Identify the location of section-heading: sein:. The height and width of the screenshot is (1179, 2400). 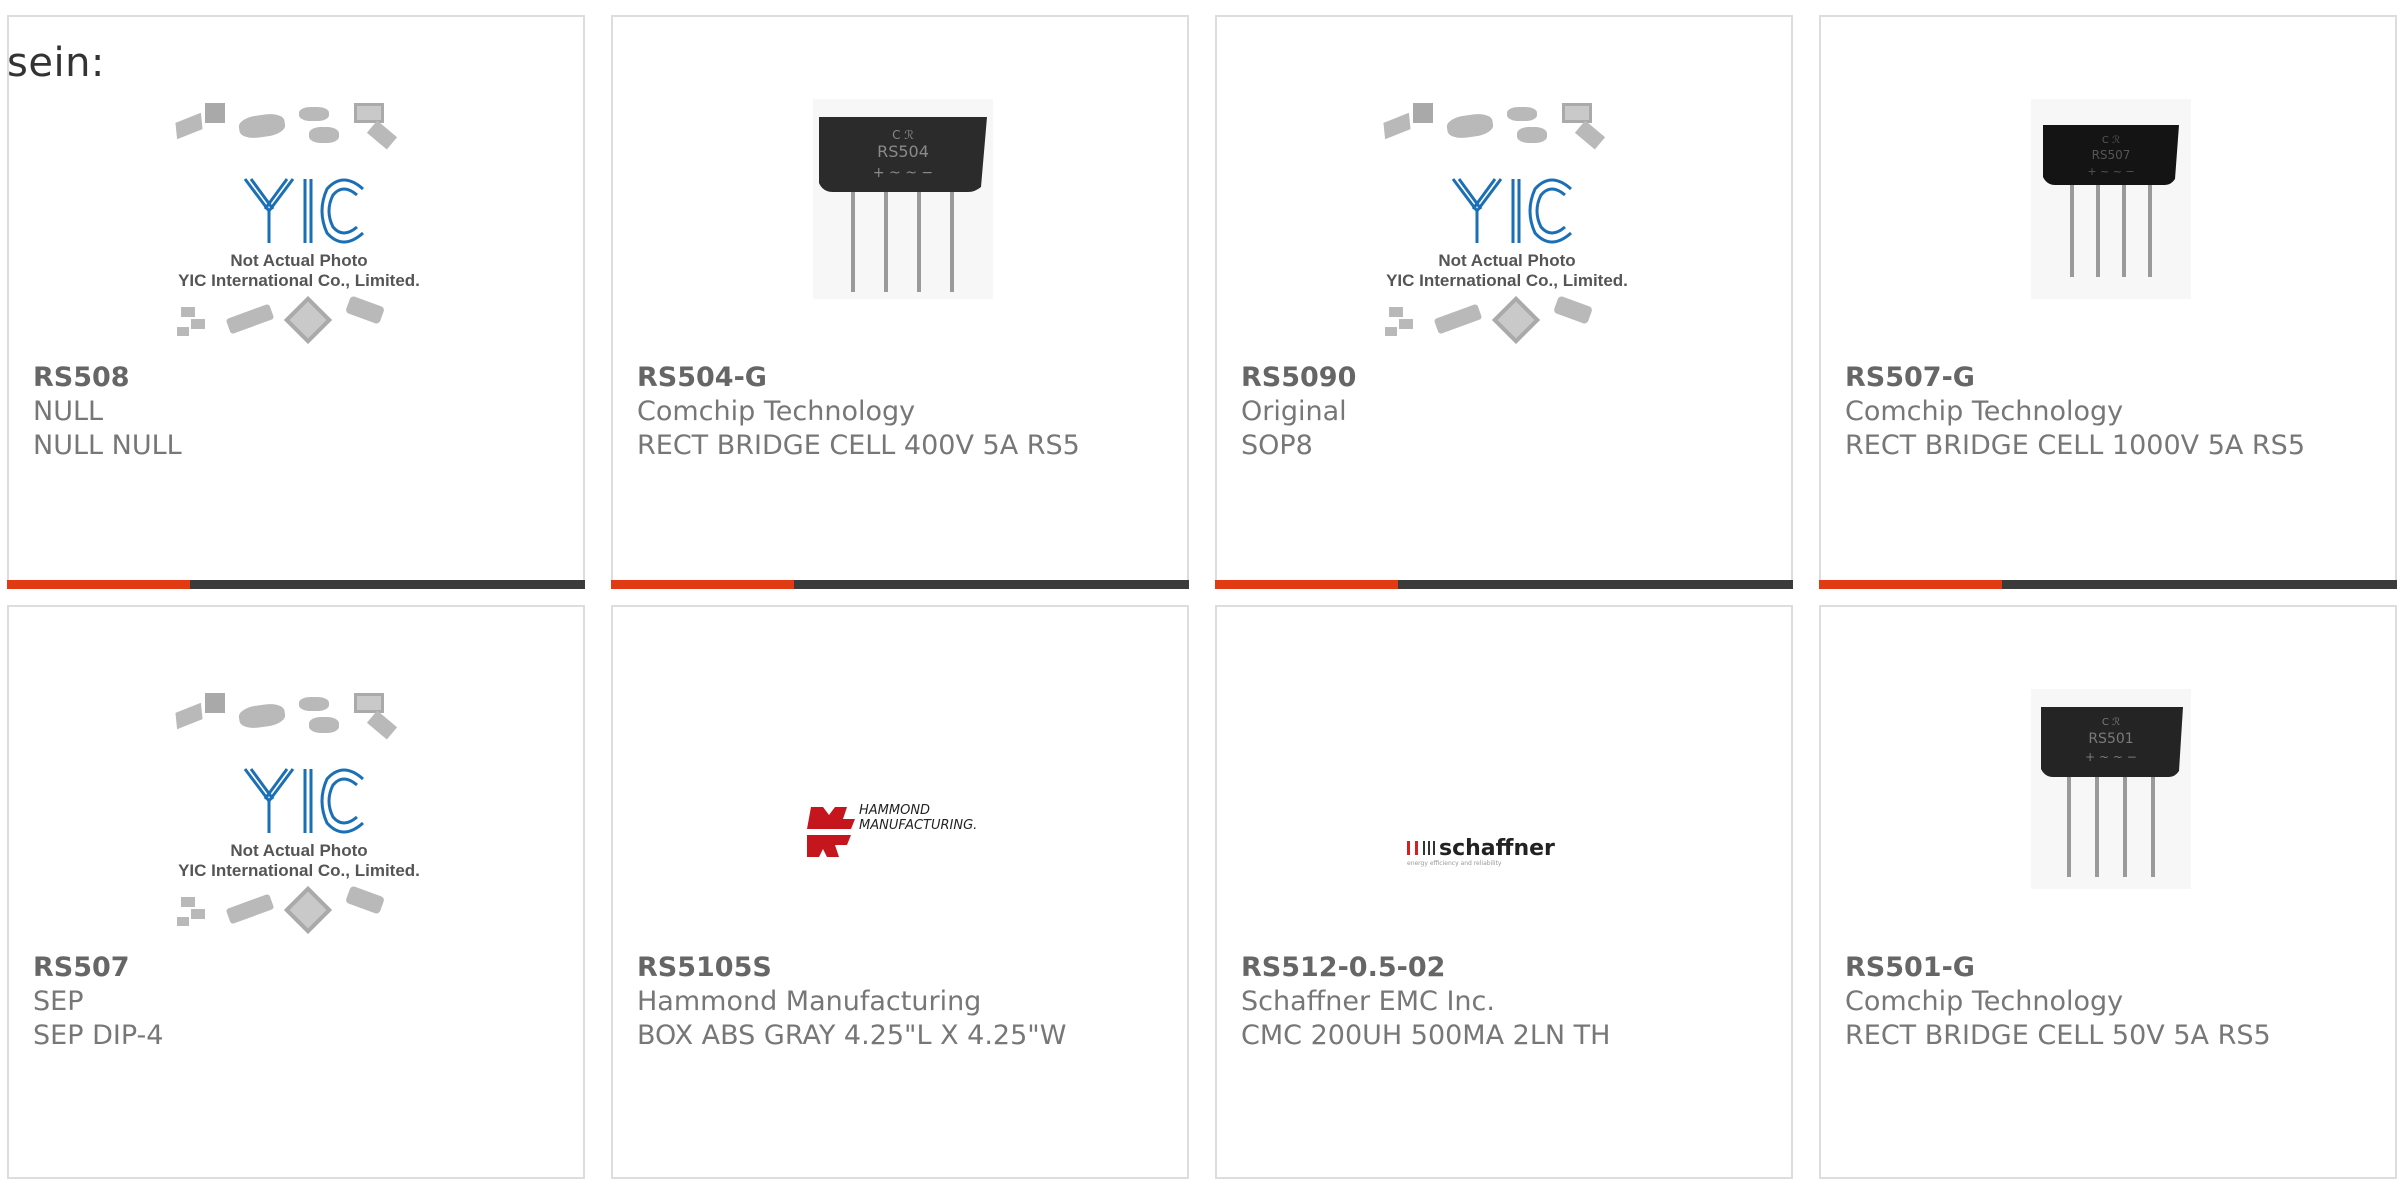
(56, 63).